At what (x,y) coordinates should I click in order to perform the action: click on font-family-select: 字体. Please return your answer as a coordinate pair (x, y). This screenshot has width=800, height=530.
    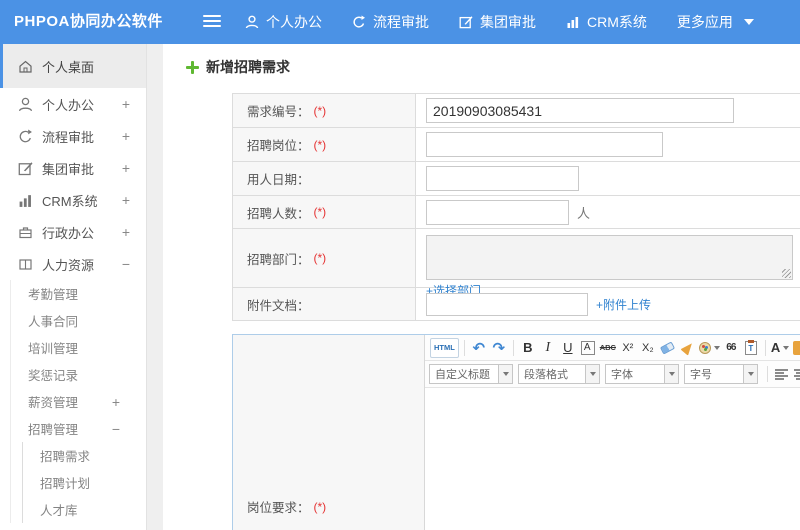
    Looking at the image, I should click on (642, 374).